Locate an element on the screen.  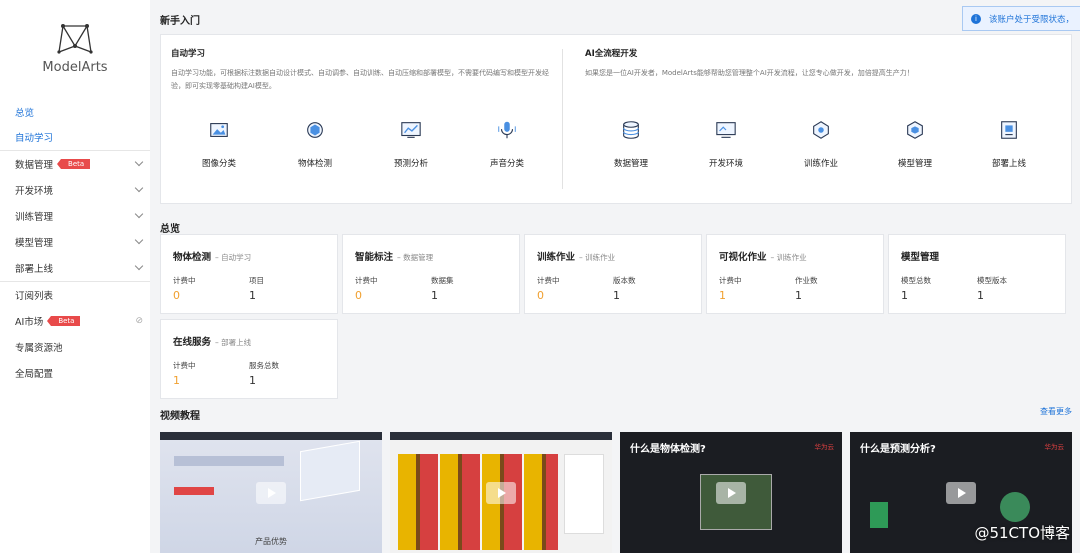
metric-jobs: 作业数 1 is located at coordinates (806, 288).